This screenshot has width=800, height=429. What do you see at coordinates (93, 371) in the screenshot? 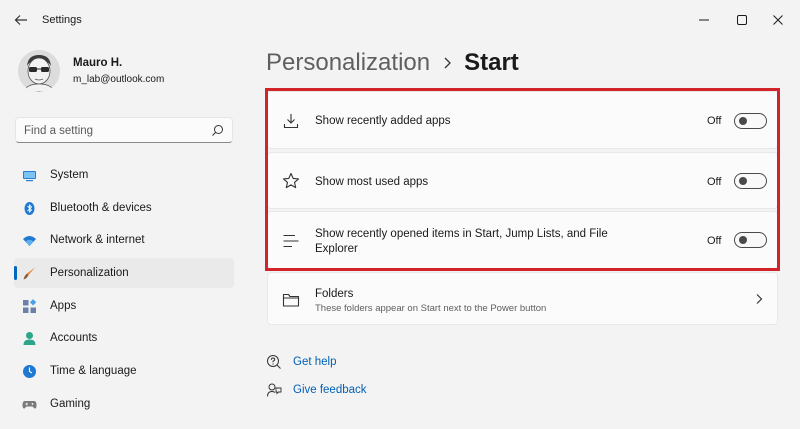
I see `sidebar-item-label: Time & language` at bounding box center [93, 371].